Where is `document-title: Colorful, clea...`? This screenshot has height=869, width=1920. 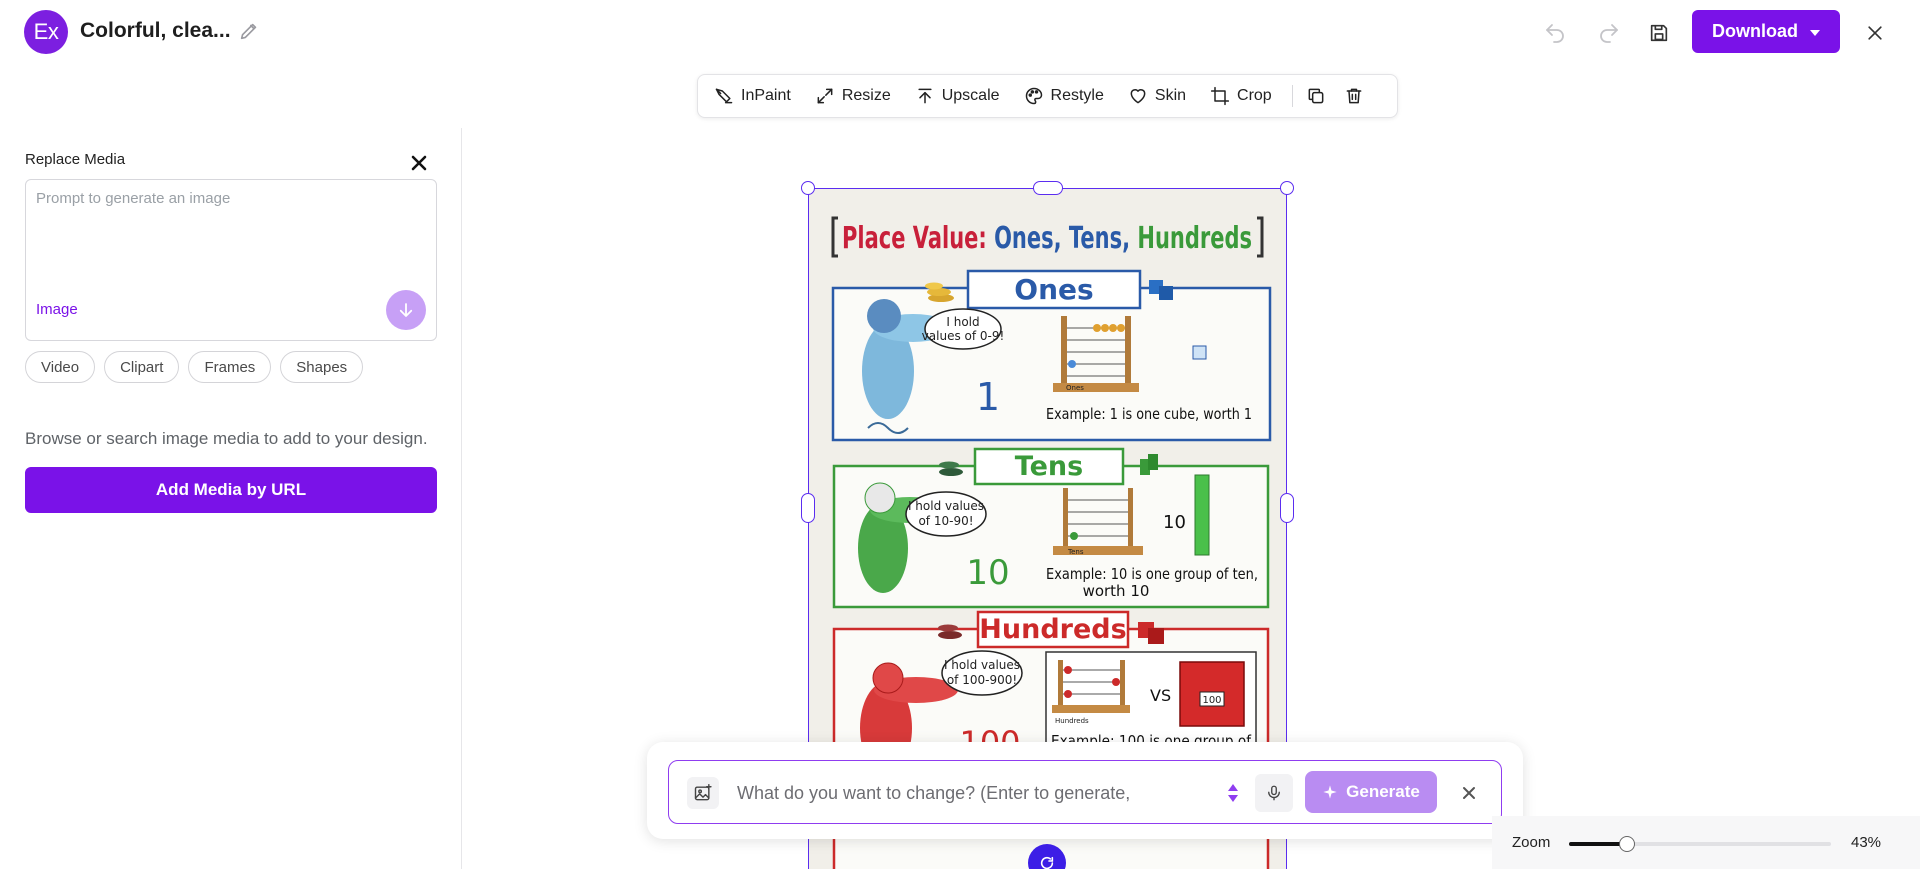
document-title: Colorful, clea... is located at coordinates (155, 31).